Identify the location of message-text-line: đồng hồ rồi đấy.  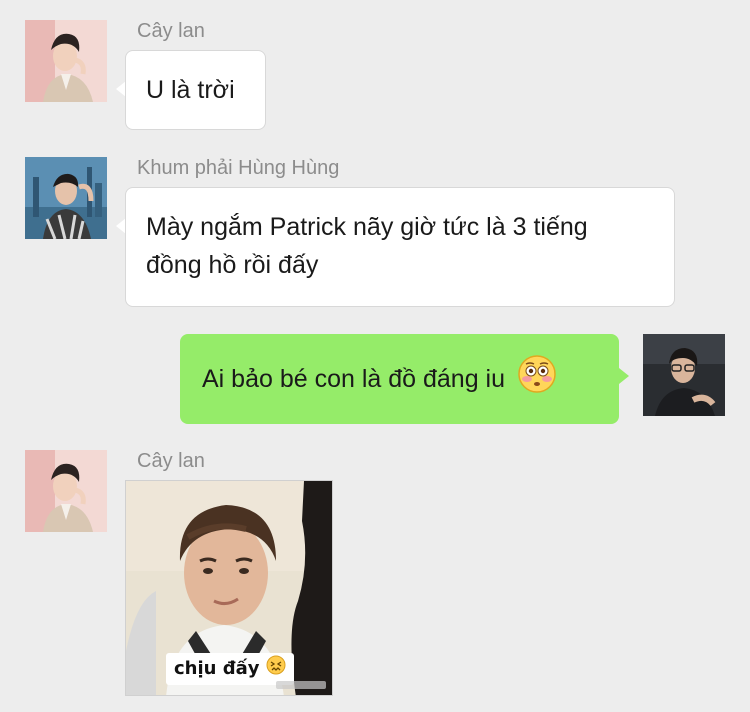
(232, 265).